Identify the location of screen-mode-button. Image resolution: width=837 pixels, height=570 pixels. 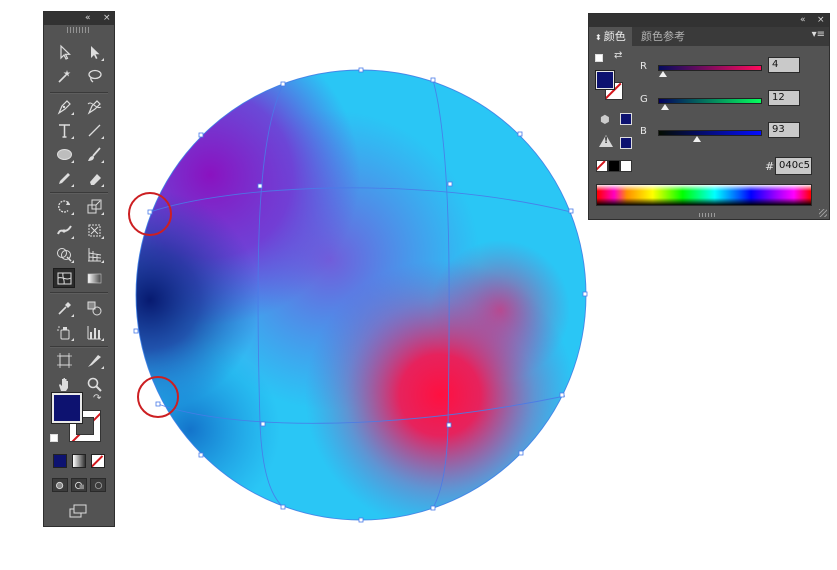
(78, 511).